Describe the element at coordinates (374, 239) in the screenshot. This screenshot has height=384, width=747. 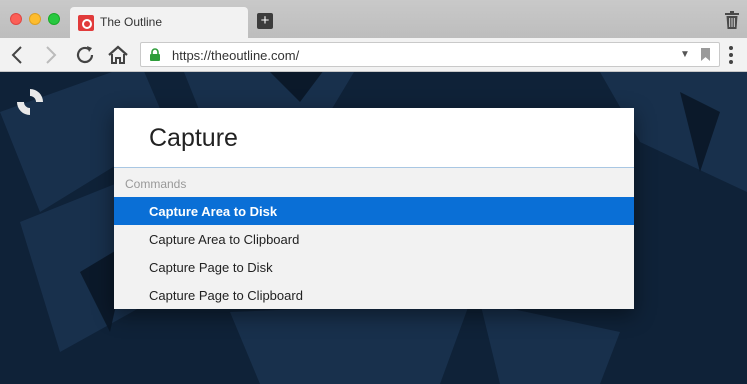
I see `command-item: Capture Area to Clipboard` at that location.